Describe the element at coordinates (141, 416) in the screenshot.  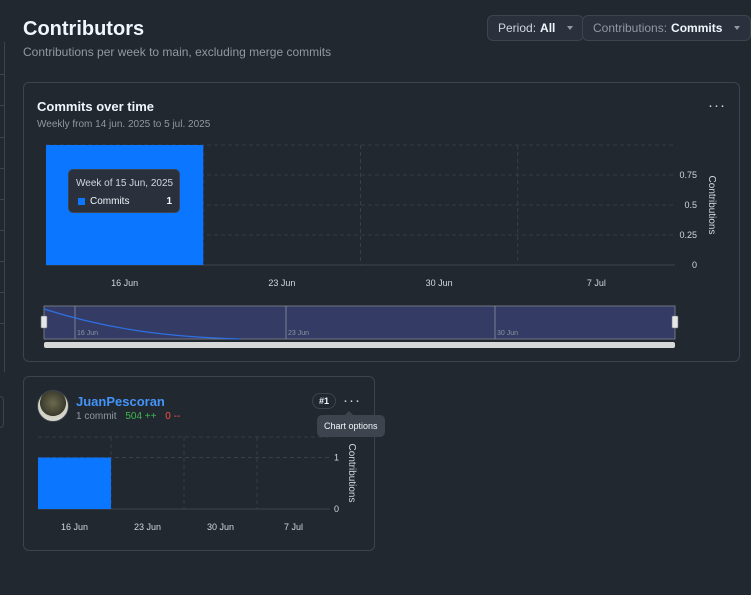
I see `additions-count: 504 ++` at that location.